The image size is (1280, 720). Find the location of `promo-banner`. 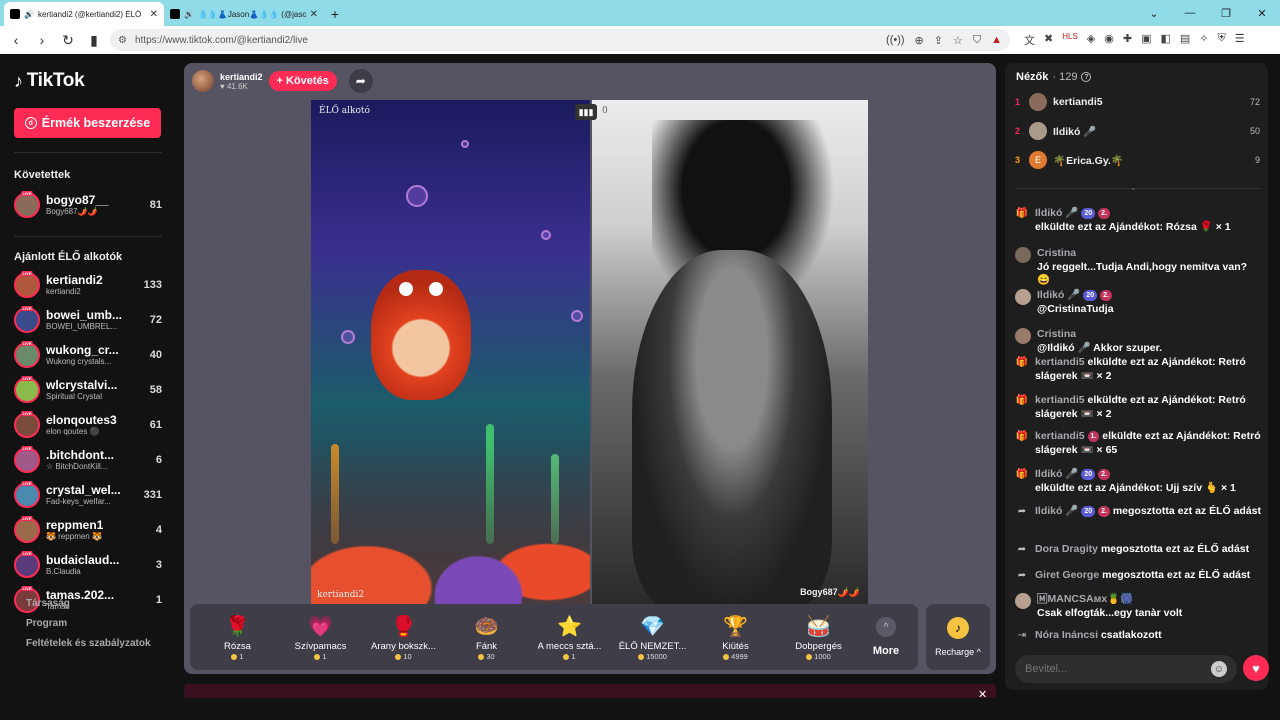

promo-banner is located at coordinates (590, 691).